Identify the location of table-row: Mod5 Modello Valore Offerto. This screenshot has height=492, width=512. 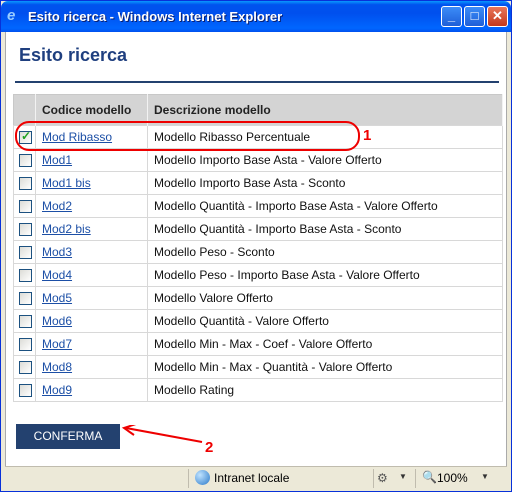
(258, 298).